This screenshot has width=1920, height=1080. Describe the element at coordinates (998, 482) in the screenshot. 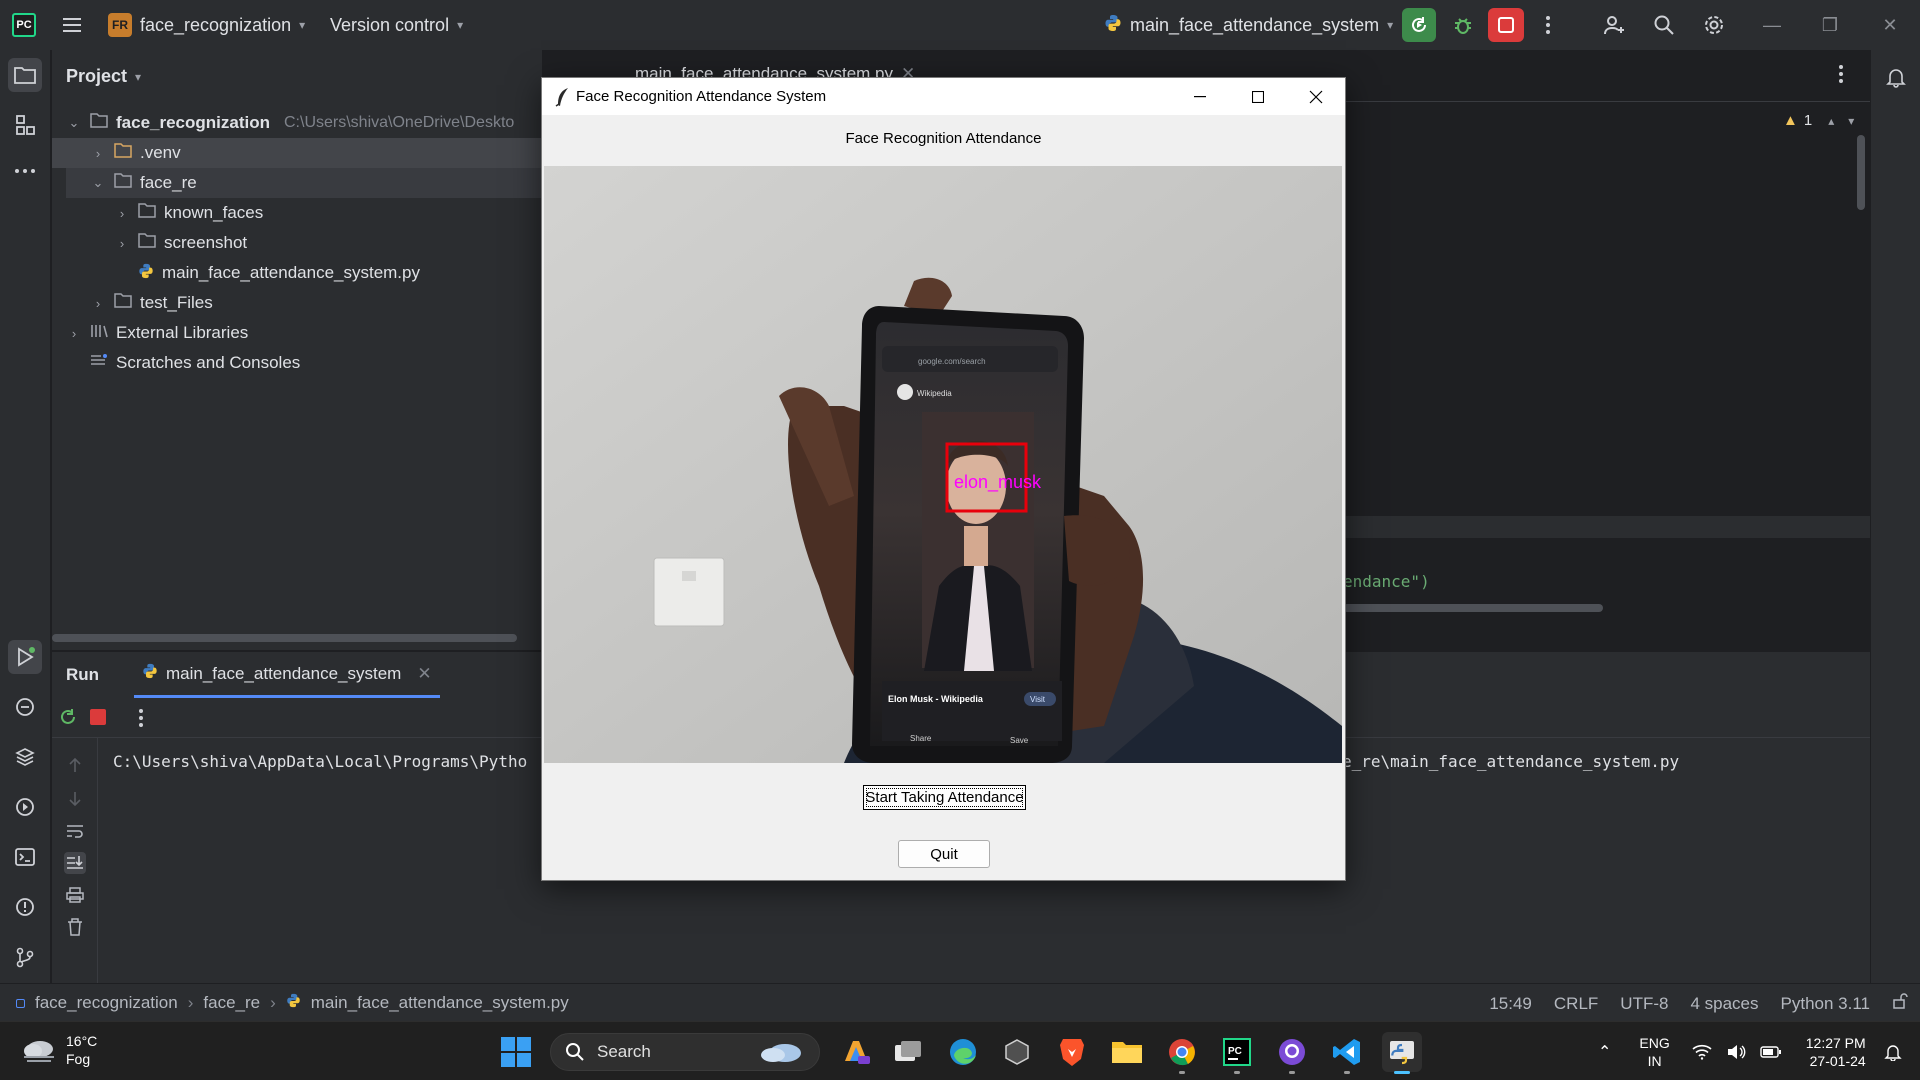

I see `face-name-label: elon_musk` at that location.